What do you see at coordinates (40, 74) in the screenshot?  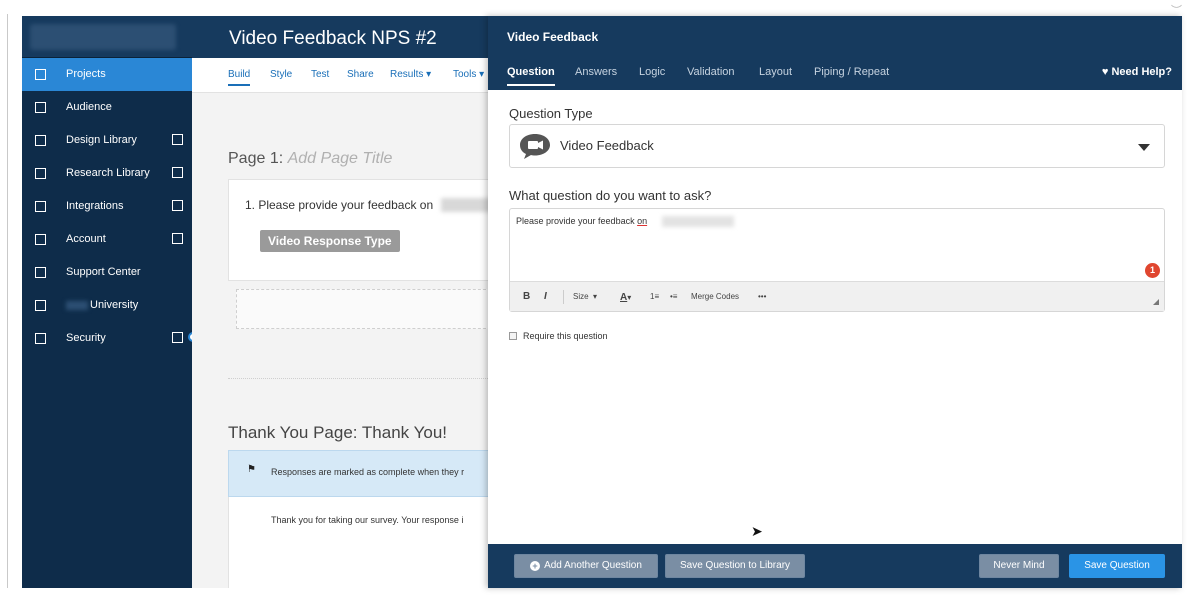 I see `projects-icon` at bounding box center [40, 74].